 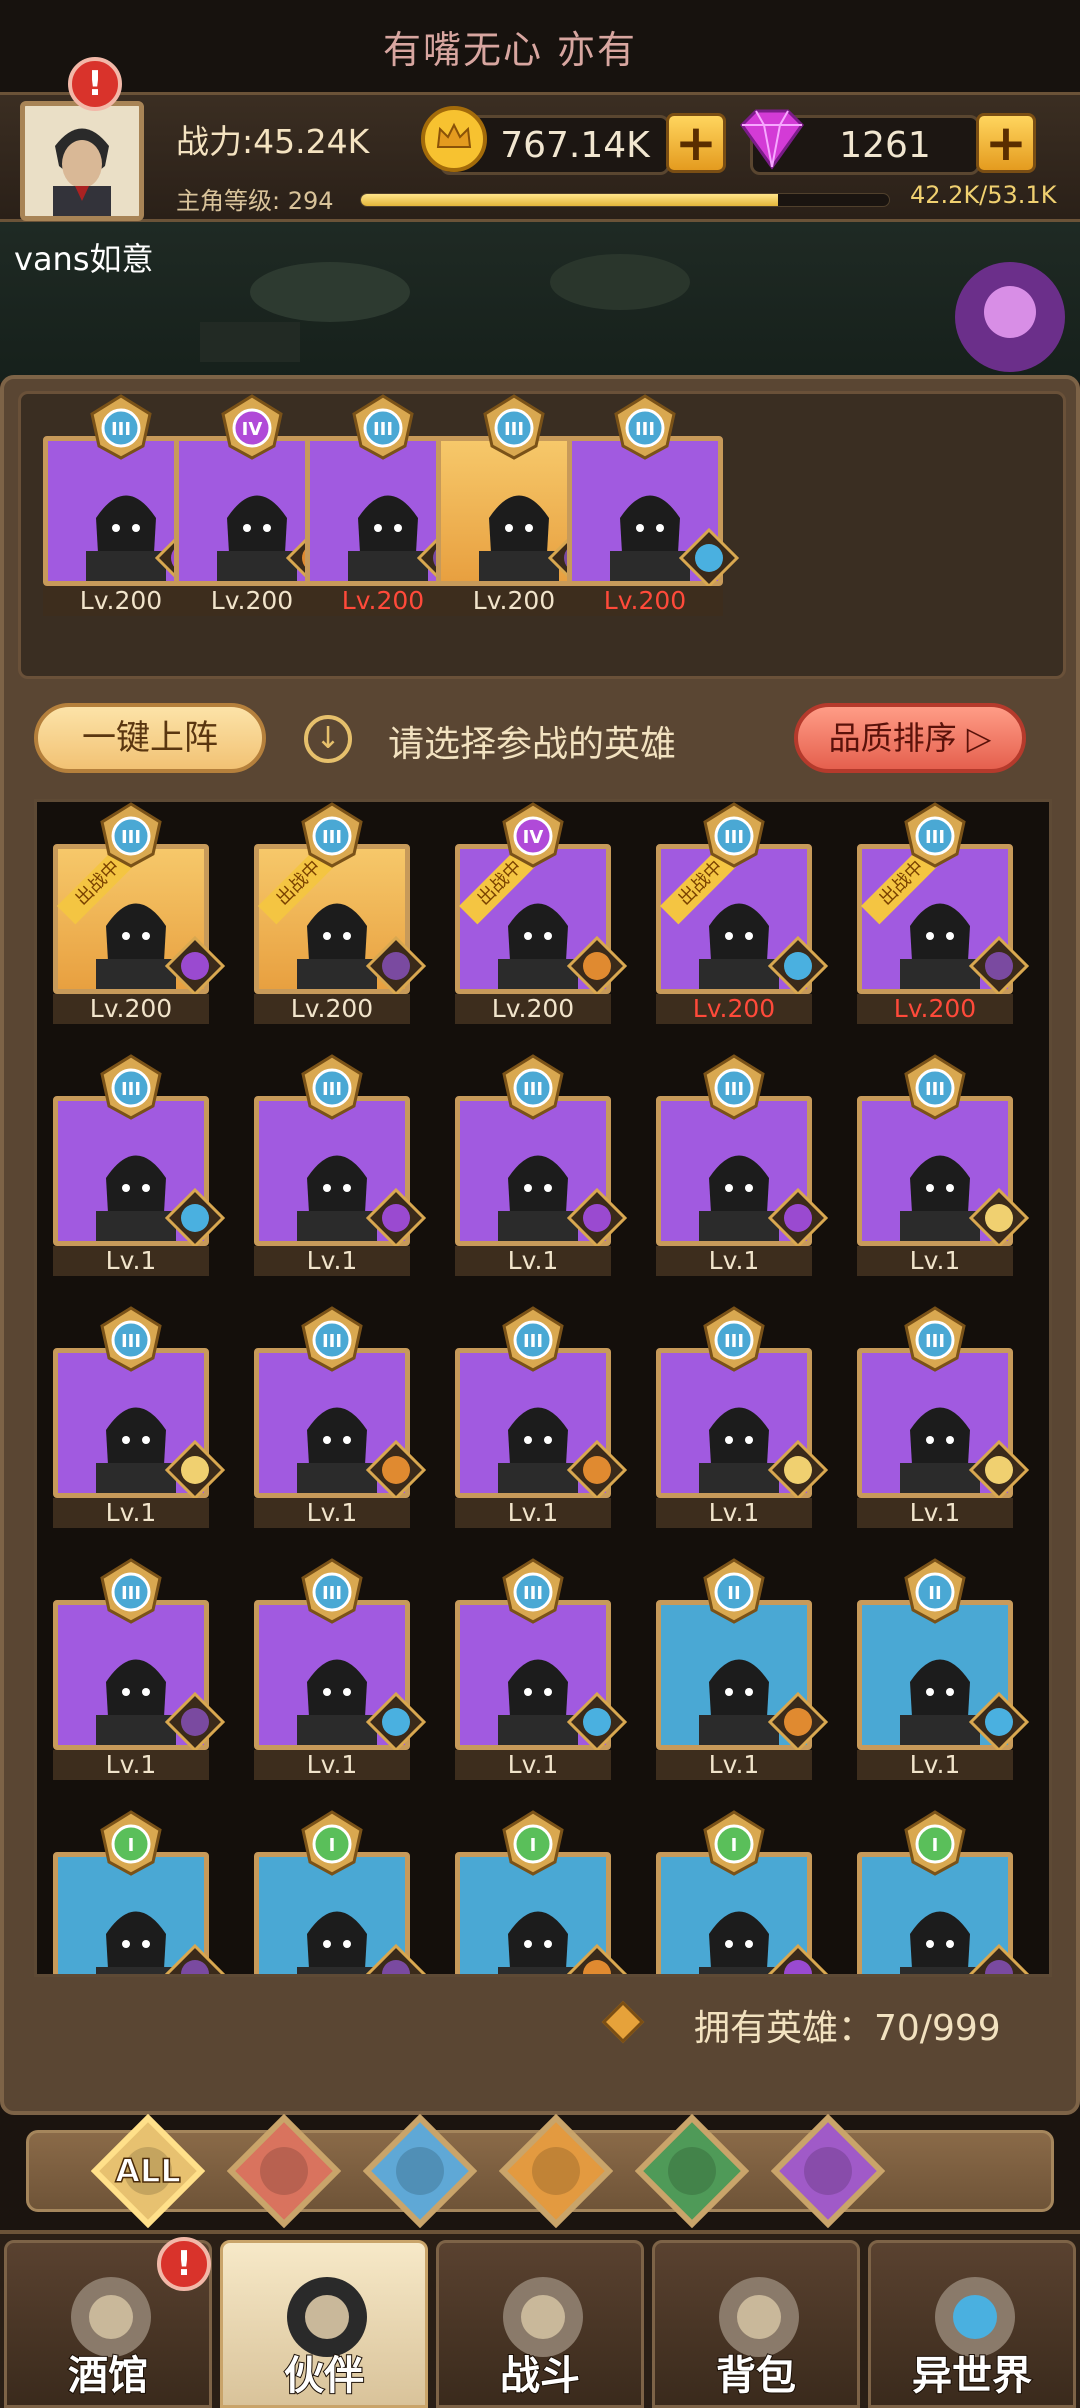 I want to click on add-gems-button: +, so click(x=1006, y=143).